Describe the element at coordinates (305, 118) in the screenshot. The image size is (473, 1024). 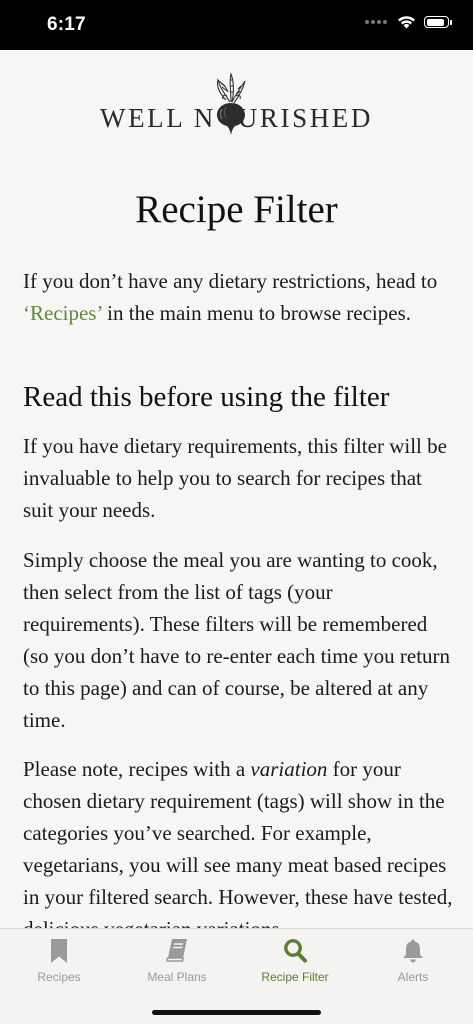
I see `logo-text-right: URISHED` at that location.